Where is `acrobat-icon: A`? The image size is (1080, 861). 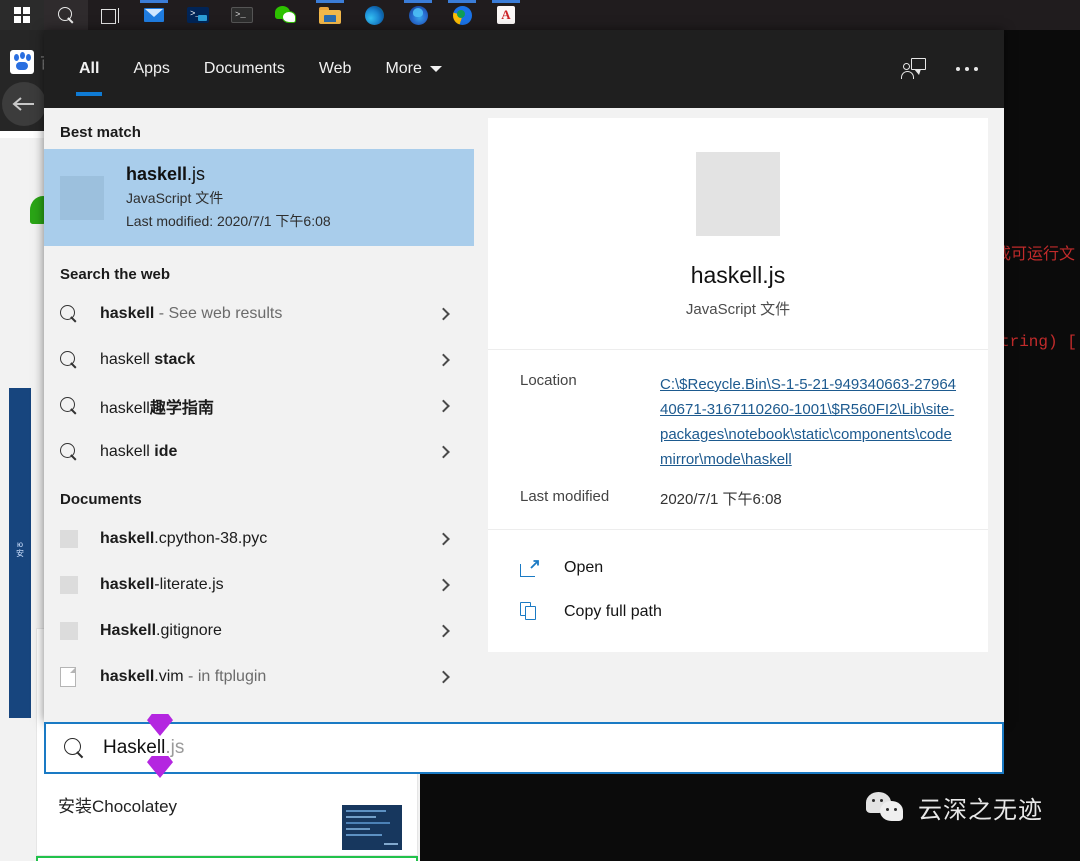 acrobat-icon: A is located at coordinates (506, 15).